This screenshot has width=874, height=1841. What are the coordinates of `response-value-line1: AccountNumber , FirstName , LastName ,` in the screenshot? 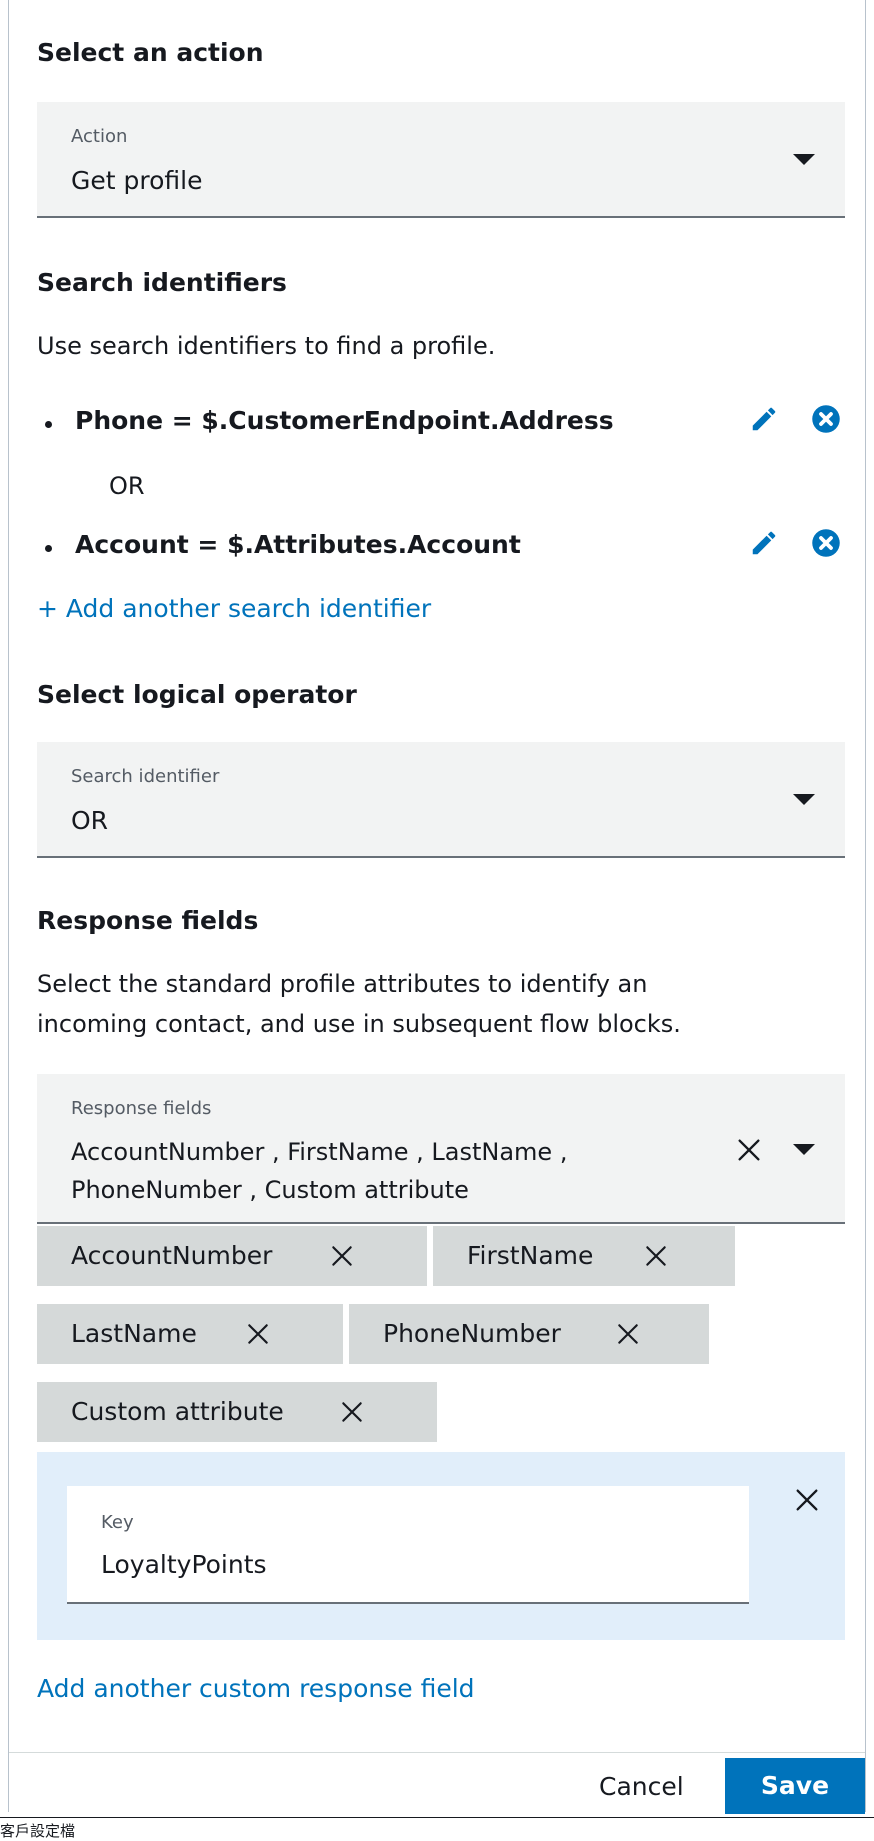 It's located at (319, 1152).